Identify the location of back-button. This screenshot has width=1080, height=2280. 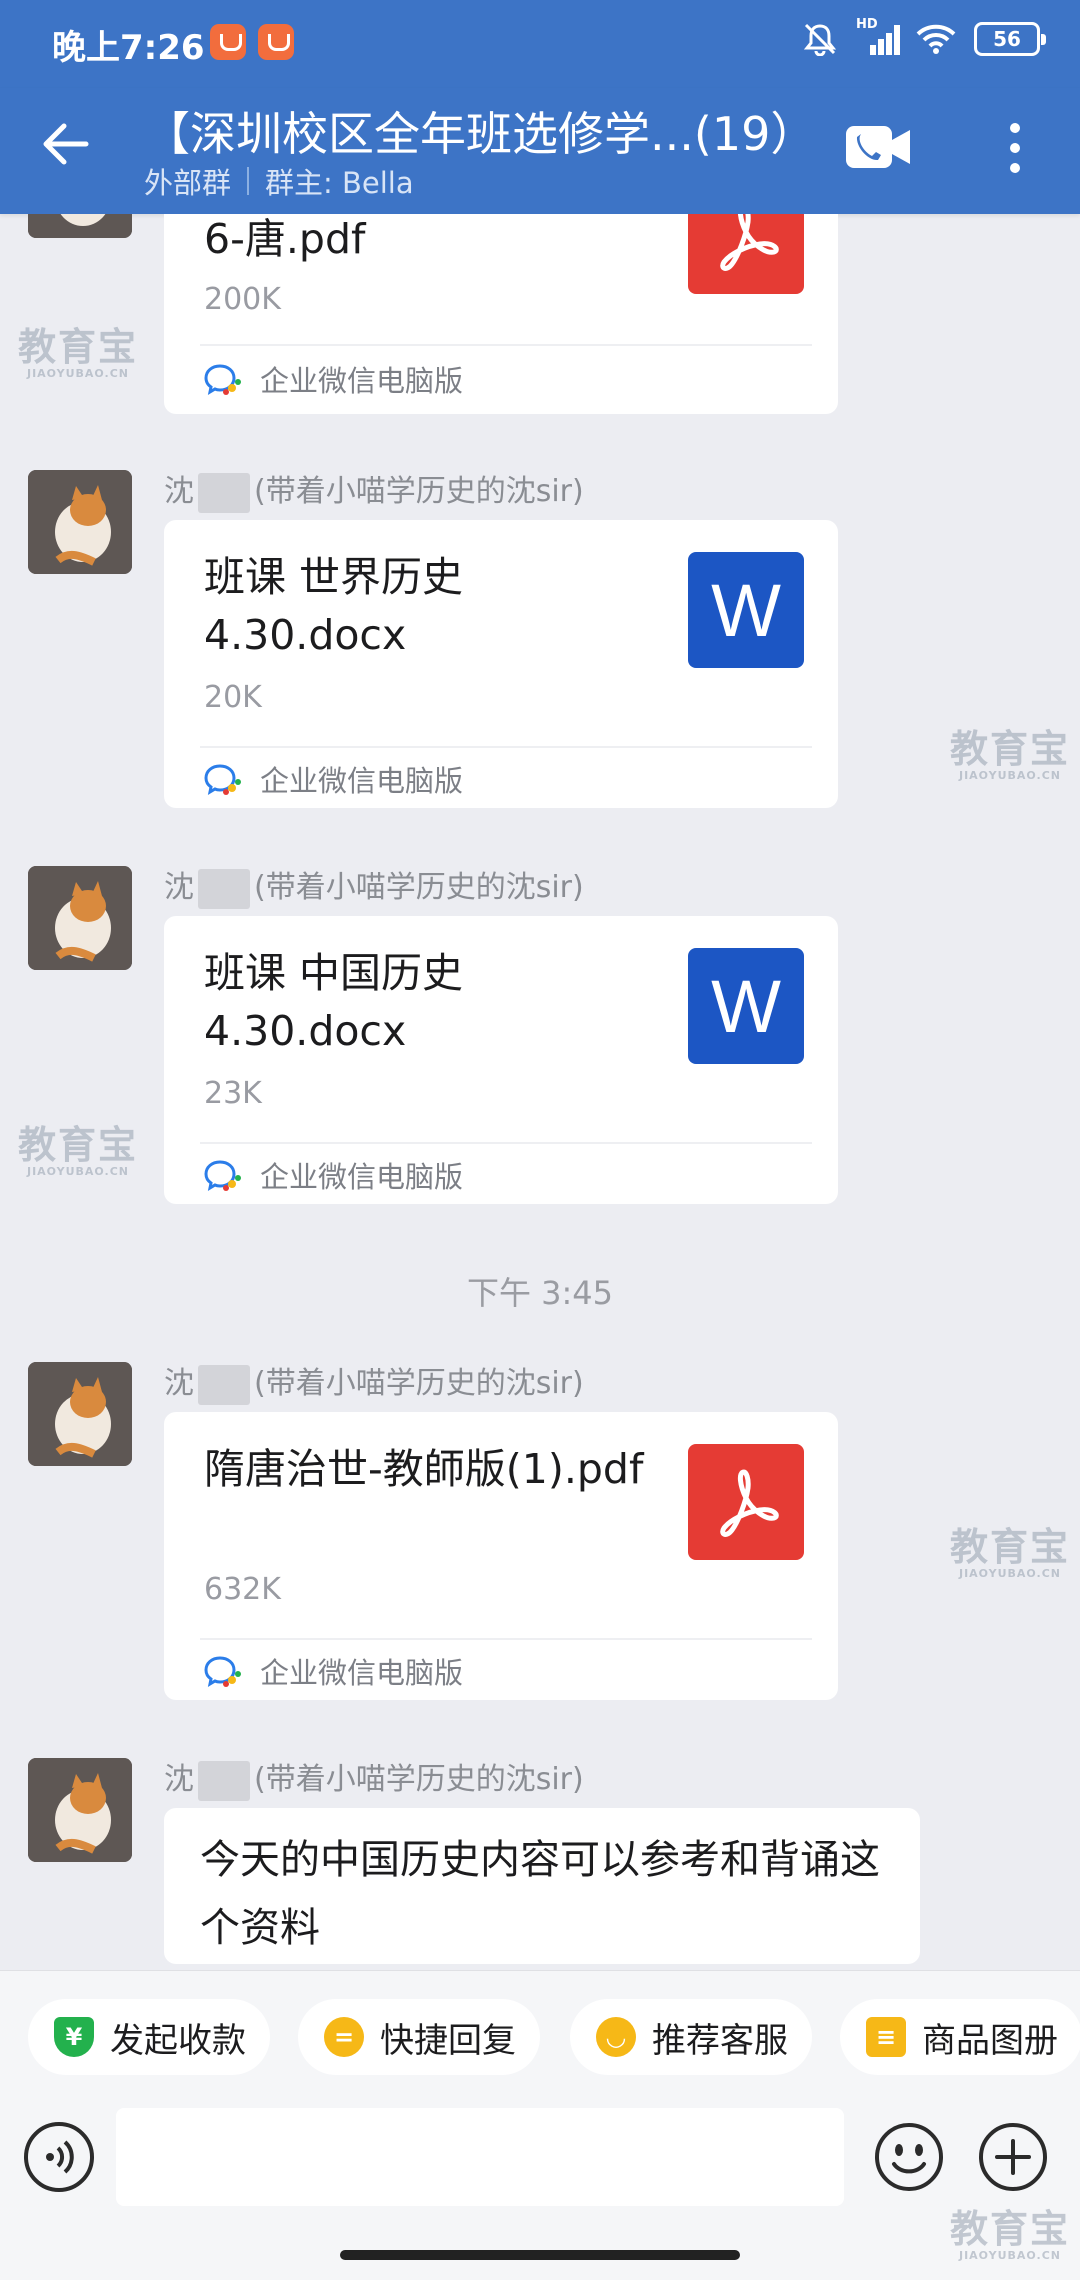
(66, 144).